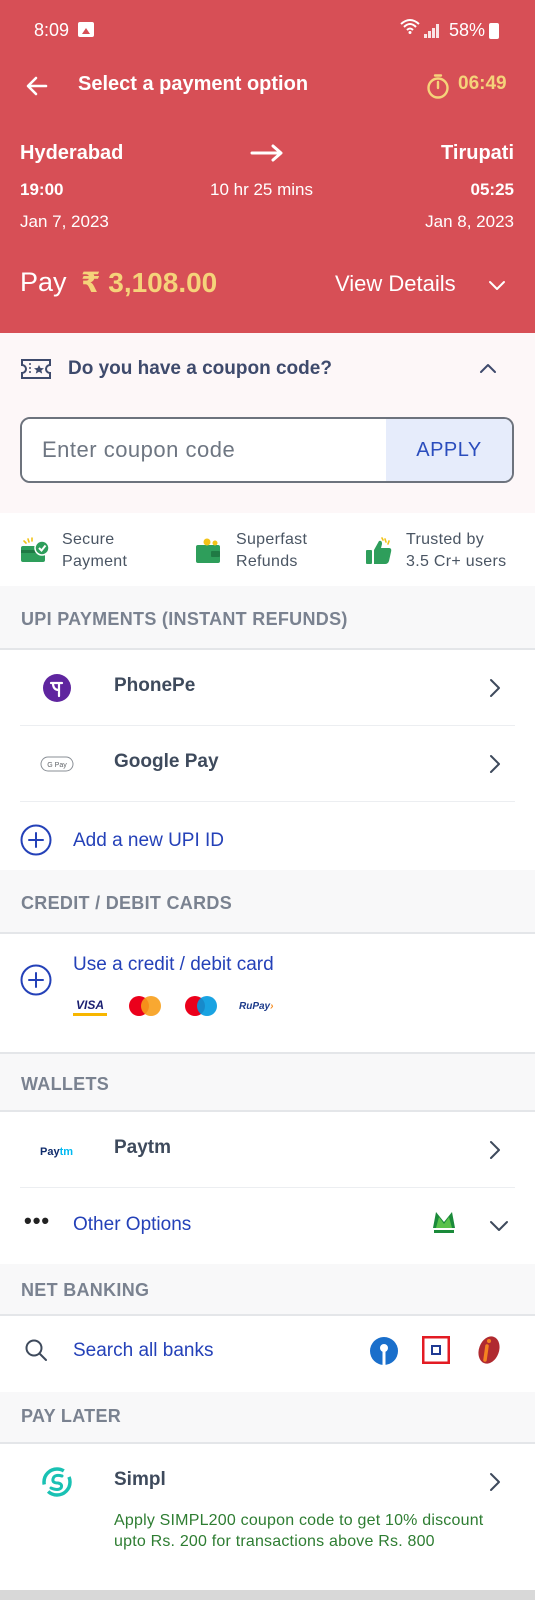 The image size is (535, 1600). What do you see at coordinates (444, 1222) in the screenshot?
I see `mobikwik-icon` at bounding box center [444, 1222].